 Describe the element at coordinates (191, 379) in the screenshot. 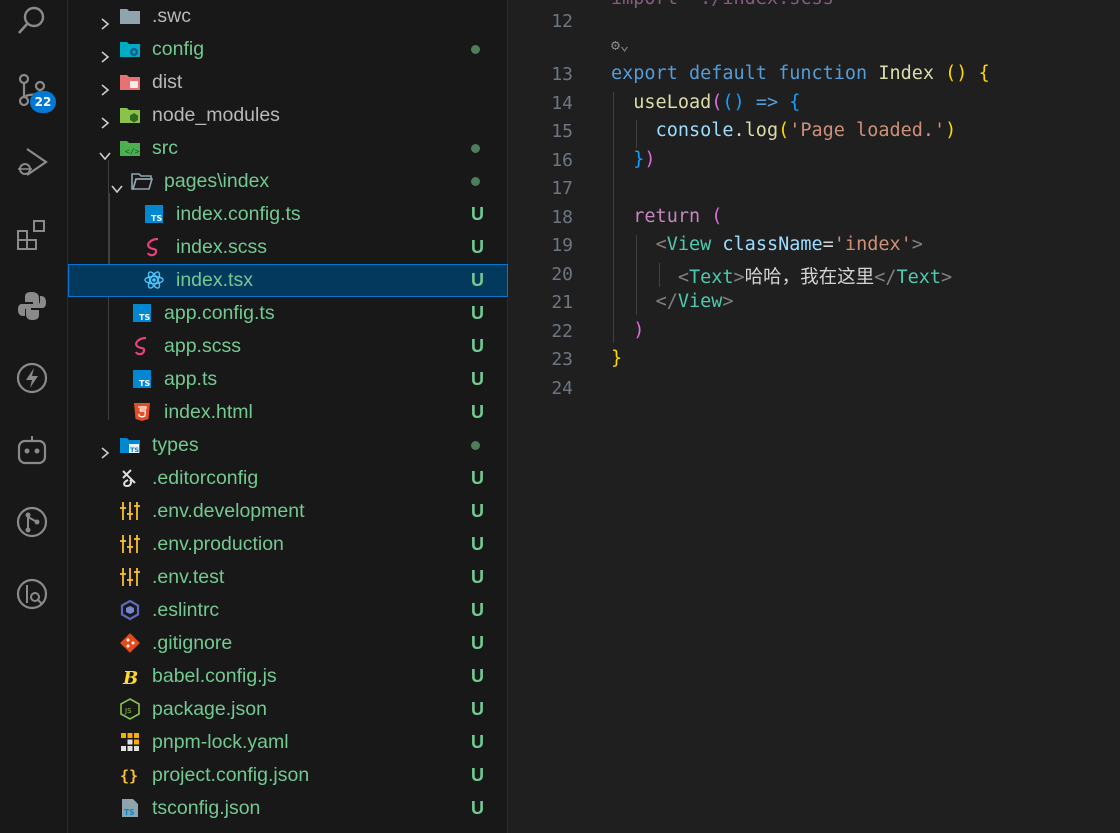

I see `explorer-row-label: app.ts` at that location.